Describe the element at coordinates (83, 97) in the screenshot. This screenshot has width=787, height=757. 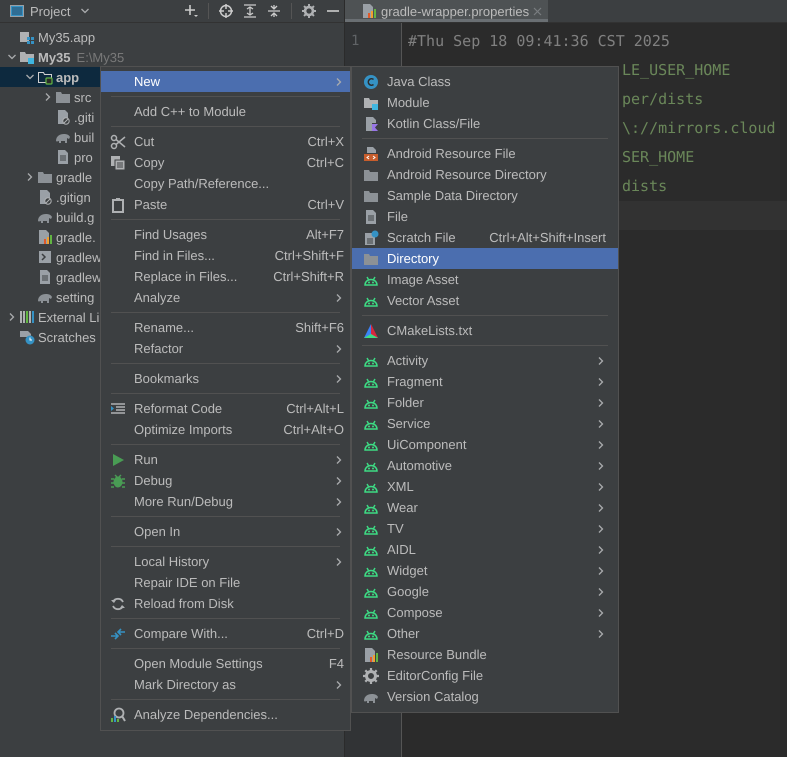
I see `tree-item-label: src` at that location.